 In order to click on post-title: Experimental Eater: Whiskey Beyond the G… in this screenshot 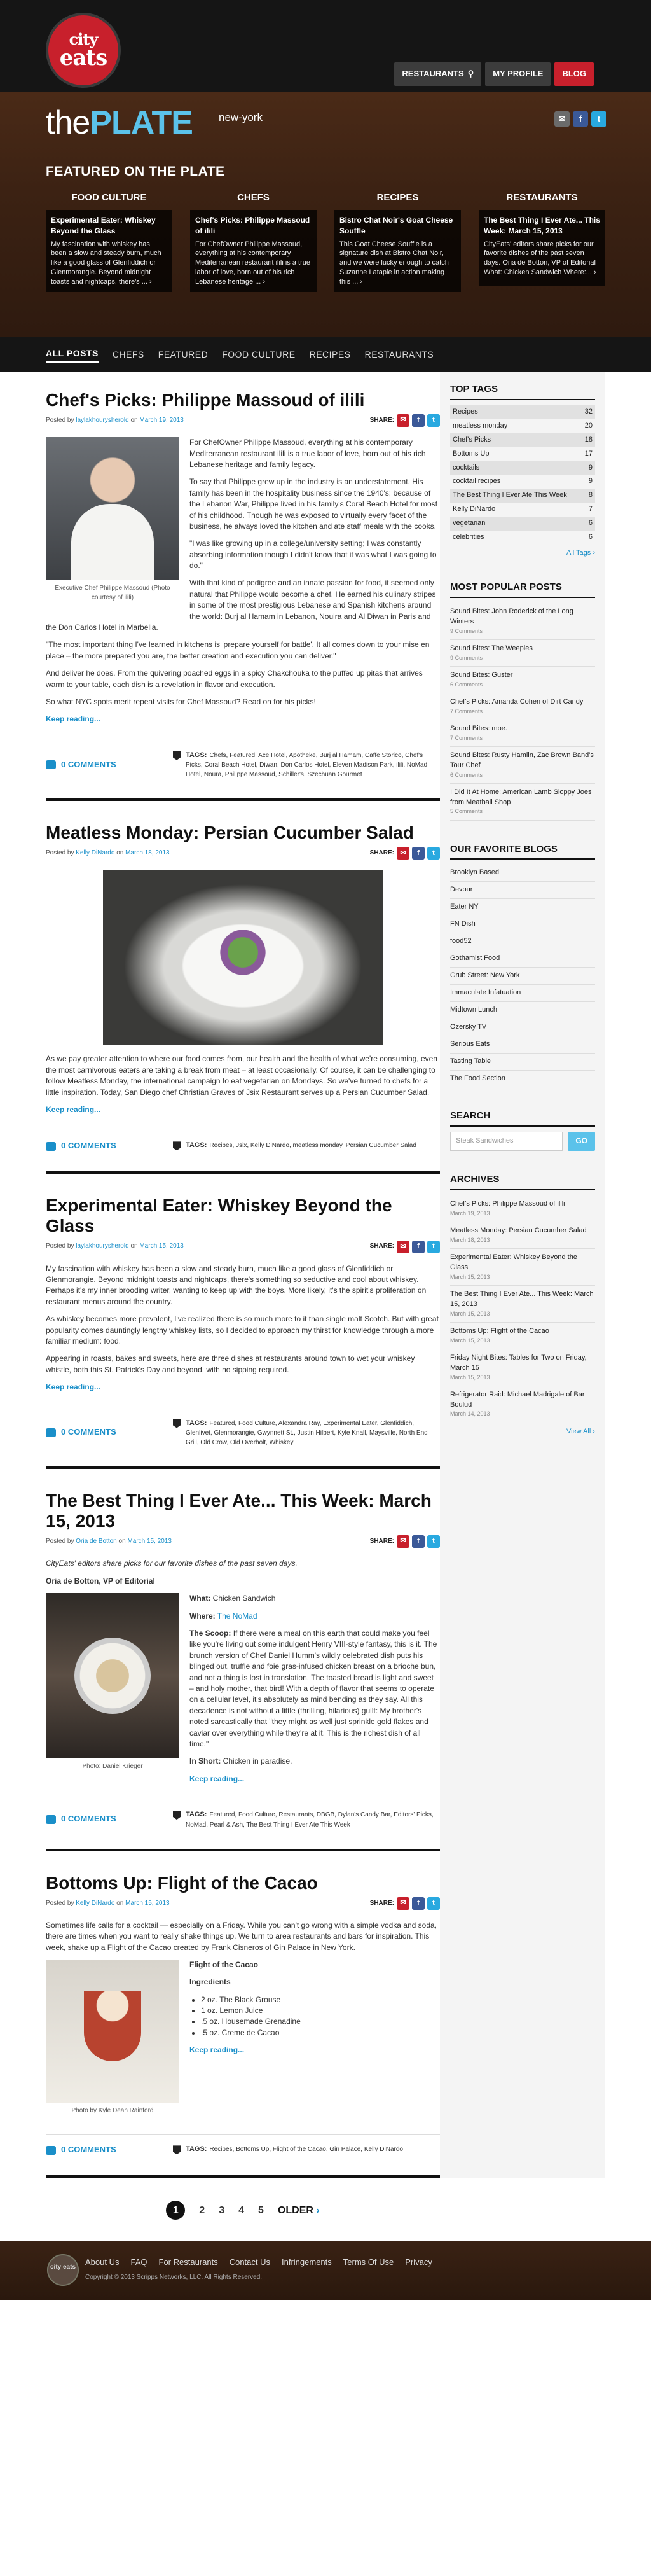, I will do `click(243, 1215)`.